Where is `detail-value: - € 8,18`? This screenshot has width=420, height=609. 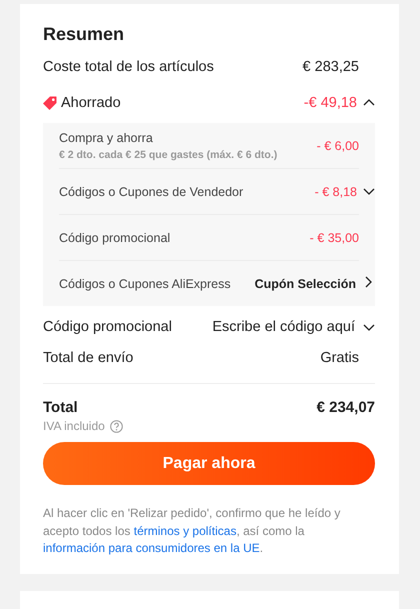 detail-value: - € 8,18 is located at coordinates (335, 191).